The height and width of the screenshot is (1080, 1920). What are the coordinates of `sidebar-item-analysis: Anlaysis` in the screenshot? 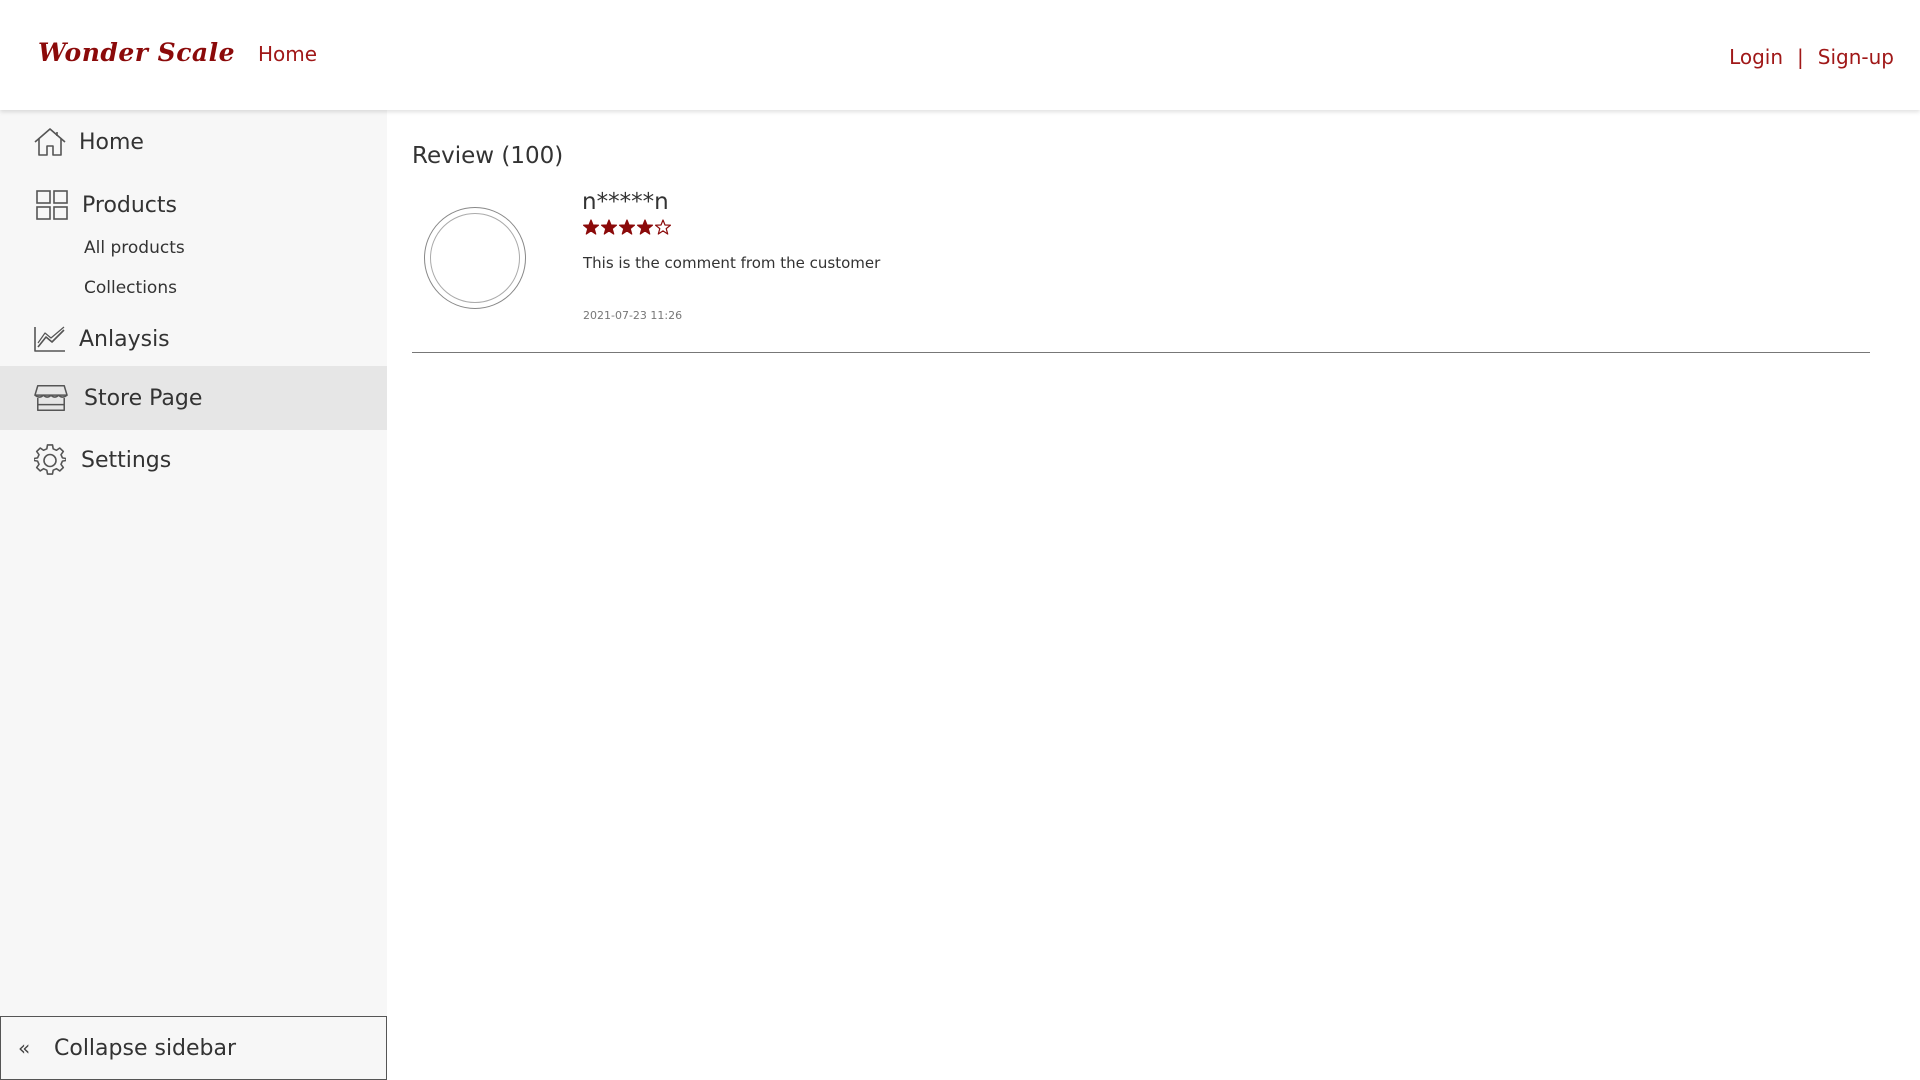 It's located at (193, 339).